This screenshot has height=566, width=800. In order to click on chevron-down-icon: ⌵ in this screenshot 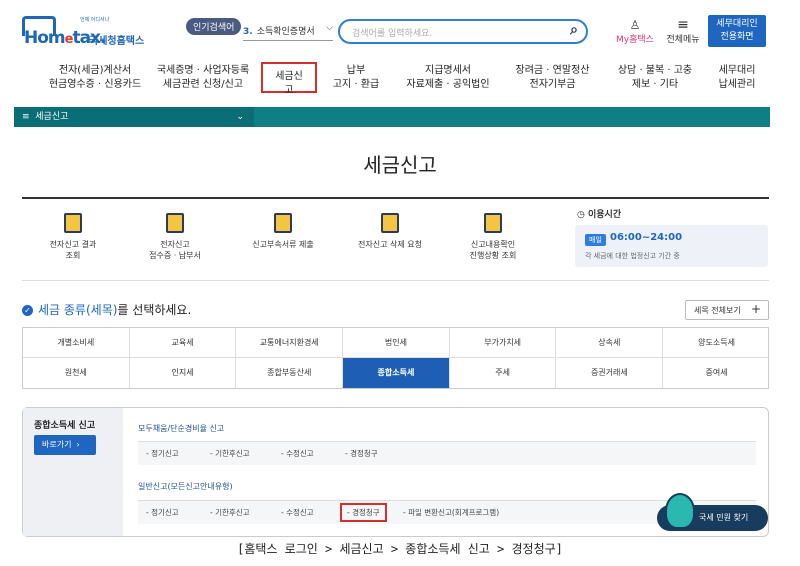, I will do `click(329, 28)`.